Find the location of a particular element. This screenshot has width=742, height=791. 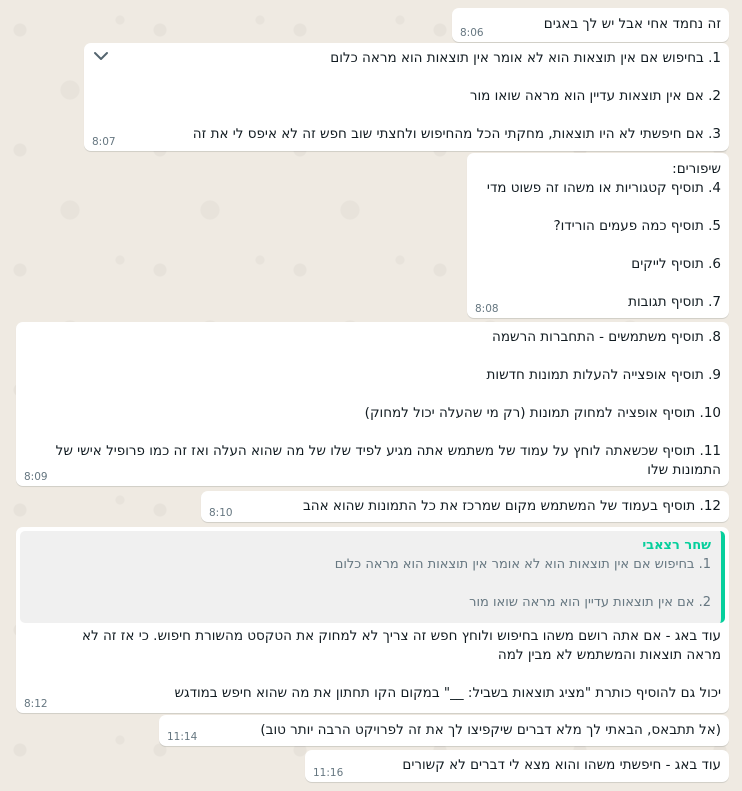

message-text: 9. תוסיף אופצייה להעלות תמונות חדשות is located at coordinates (603, 375).